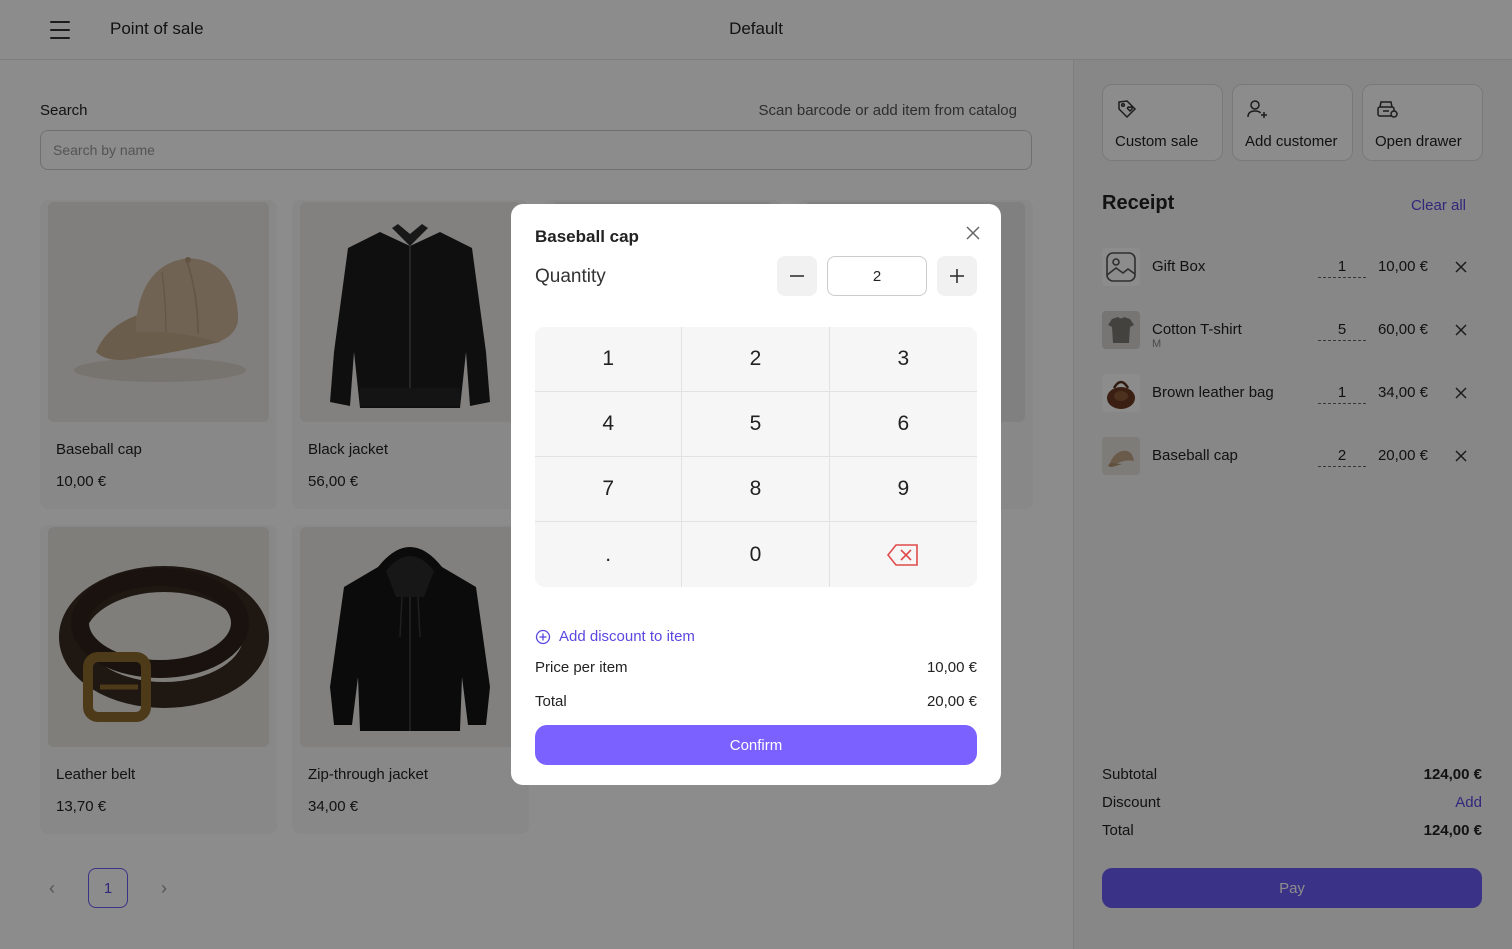  What do you see at coordinates (609, 359) in the screenshot?
I see `key-1: 1` at bounding box center [609, 359].